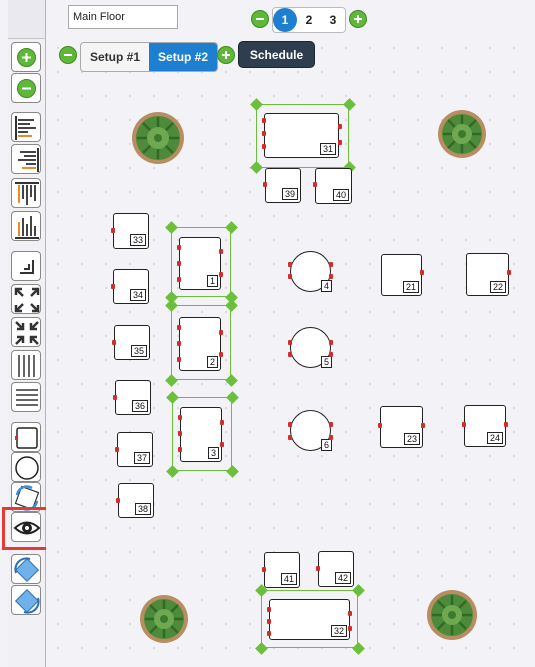 Image resolution: width=535 pixels, height=667 pixels. I want to click on rotate-ccw-icon, so click(27, 601).